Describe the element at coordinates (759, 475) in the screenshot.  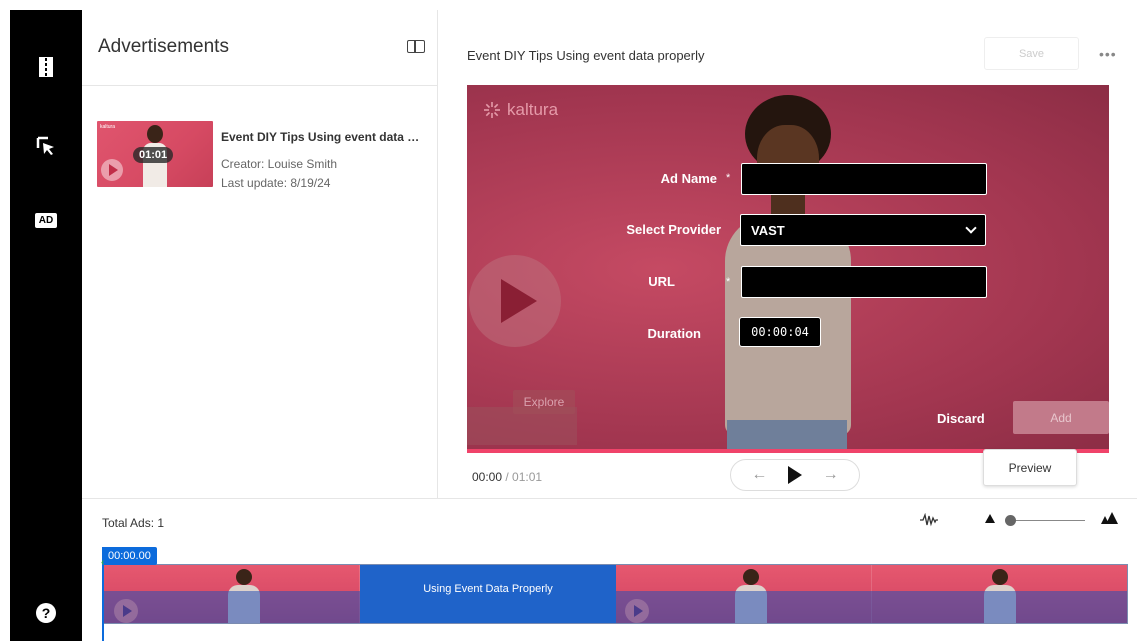
I see `prev-frame-button: ←` at that location.